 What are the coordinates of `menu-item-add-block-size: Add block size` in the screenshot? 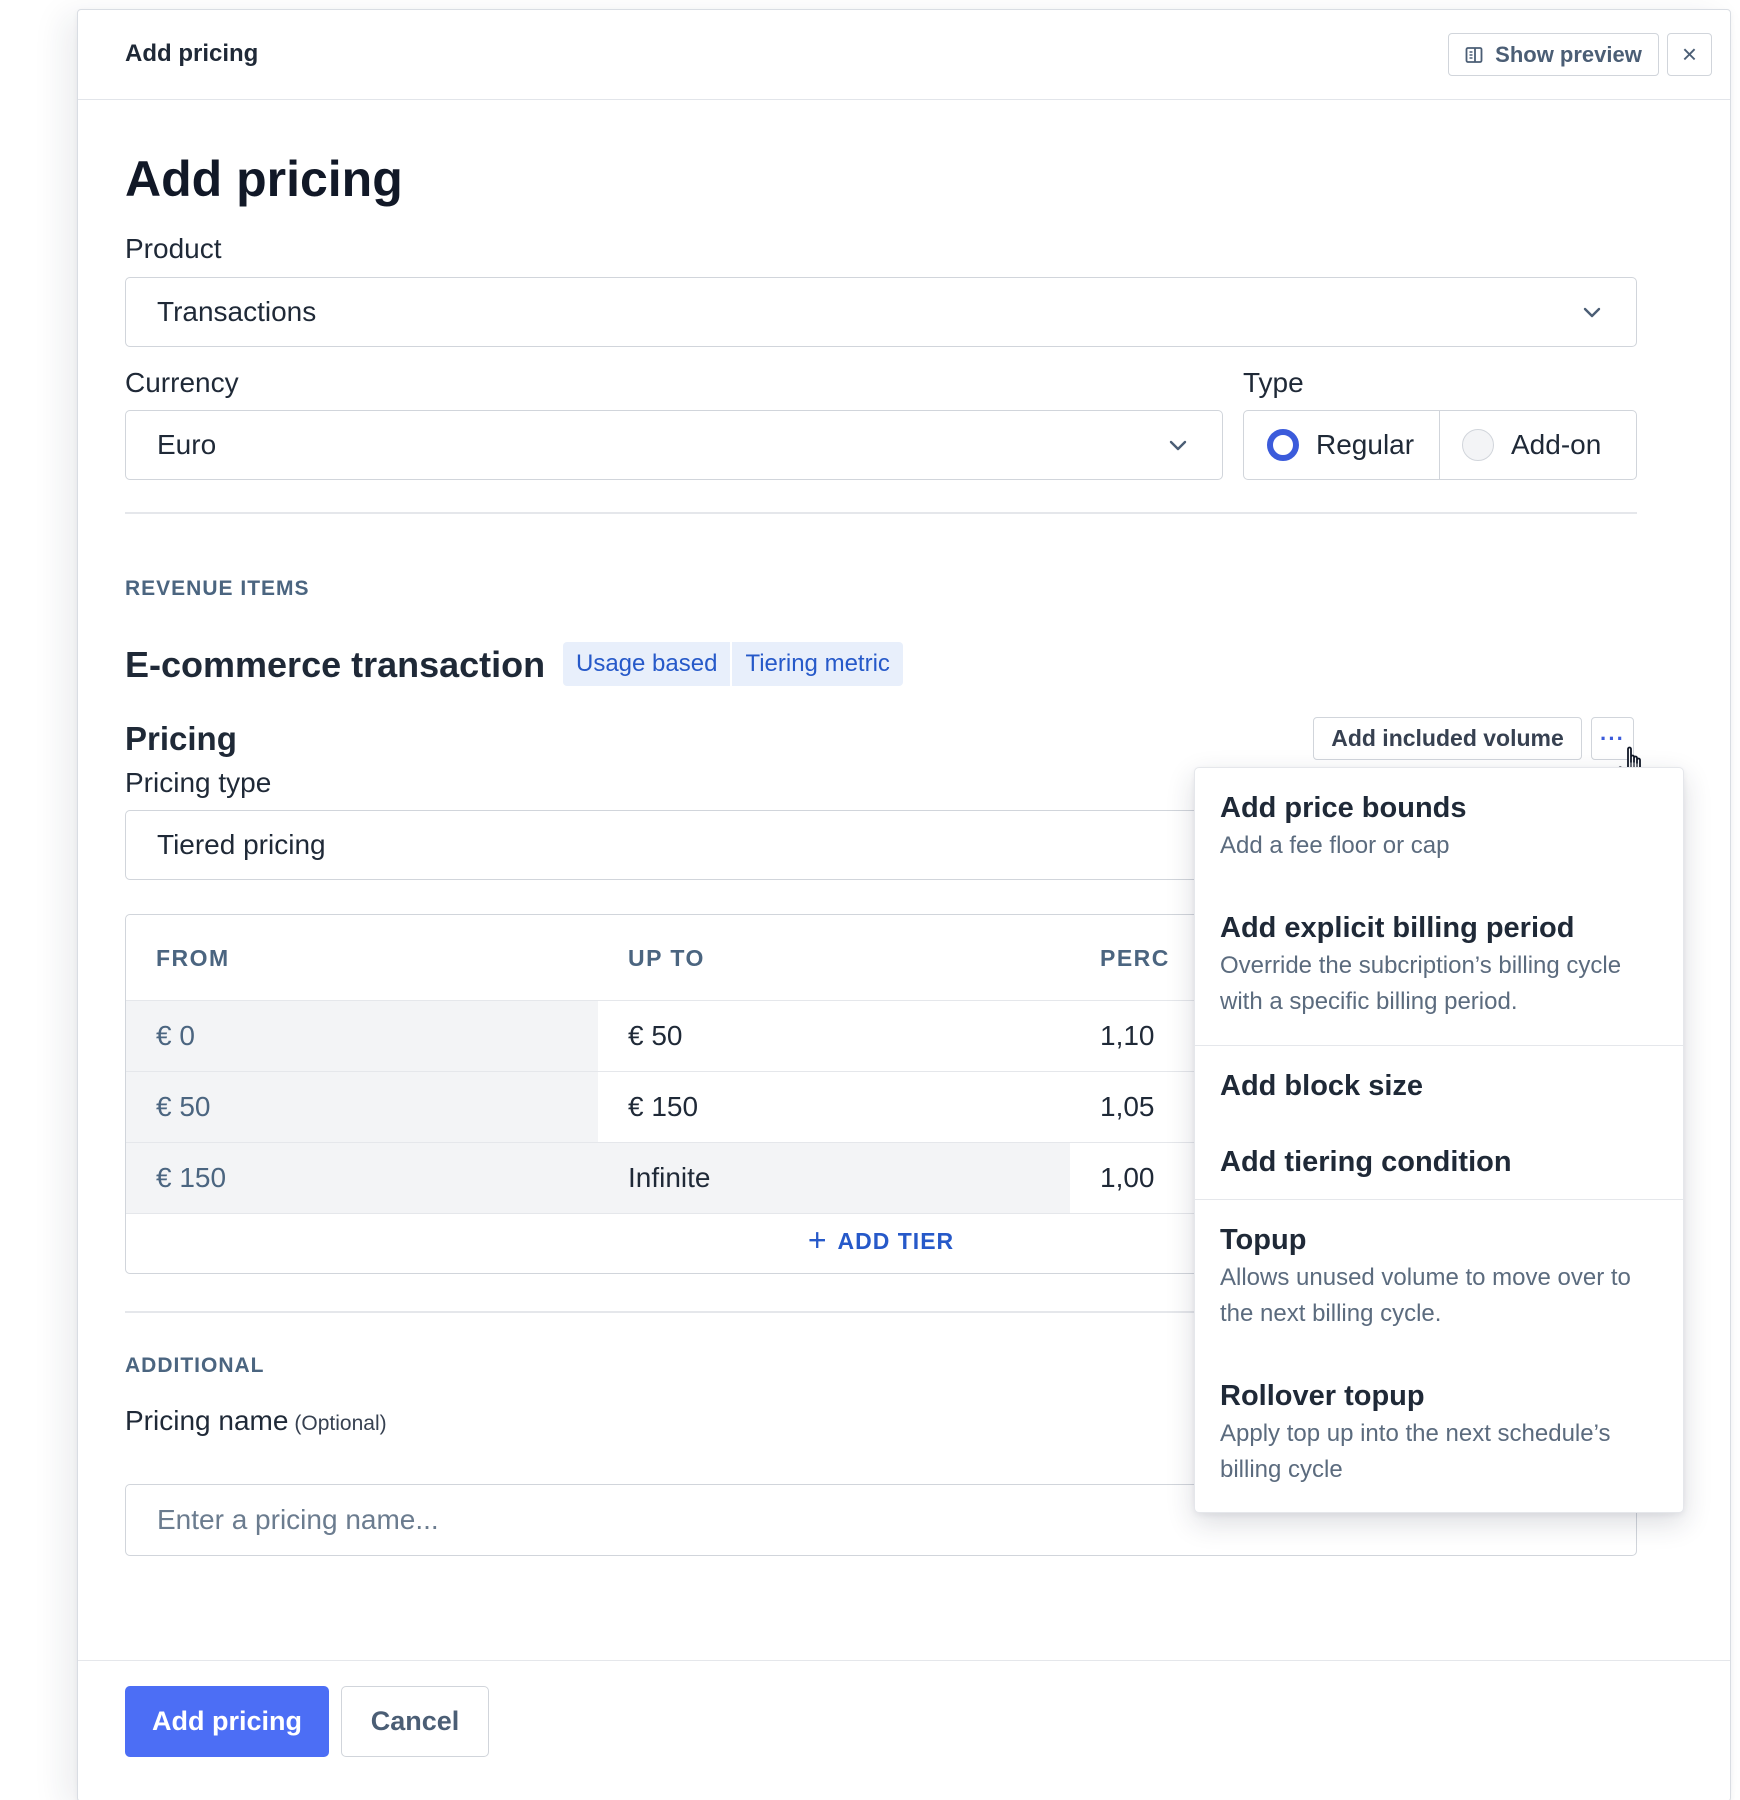 It's located at (1441, 1086).